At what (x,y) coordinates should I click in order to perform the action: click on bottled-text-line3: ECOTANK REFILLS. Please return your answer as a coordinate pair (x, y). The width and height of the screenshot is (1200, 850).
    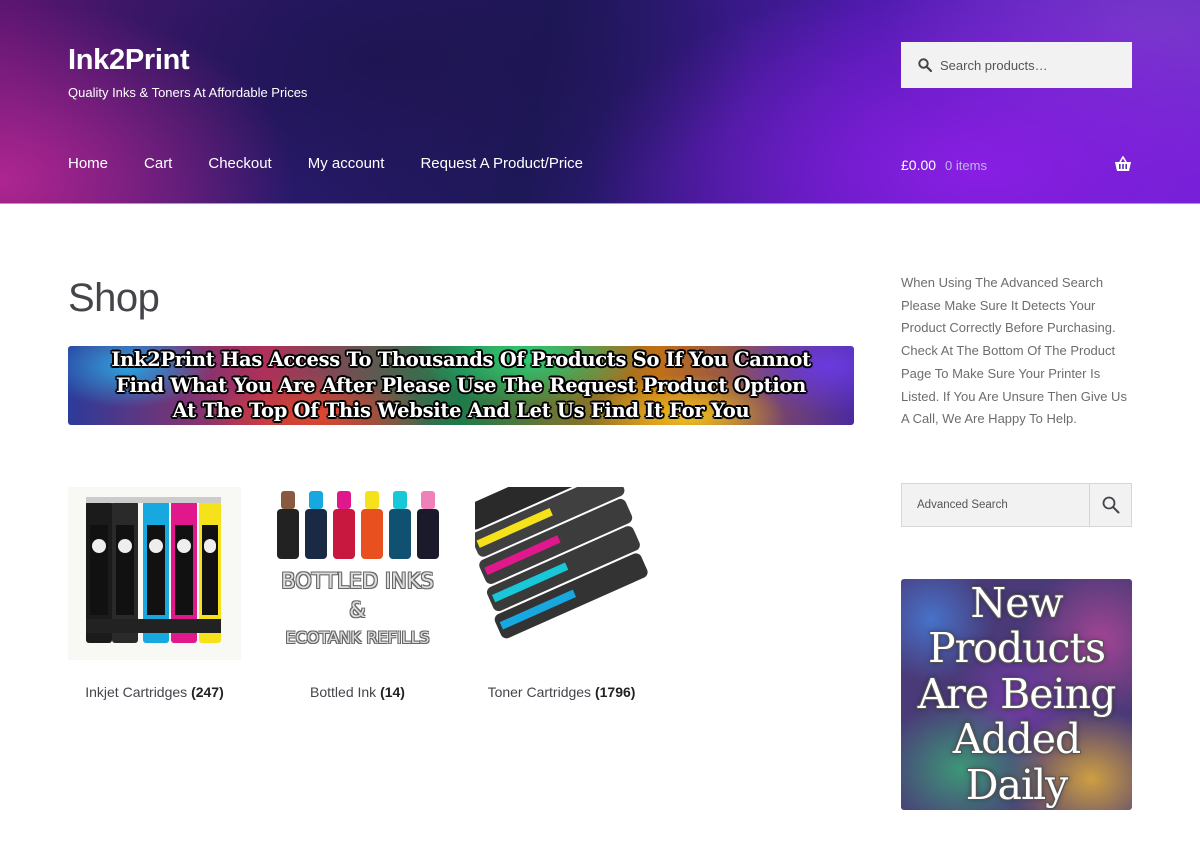
    Looking at the image, I should click on (357, 637).